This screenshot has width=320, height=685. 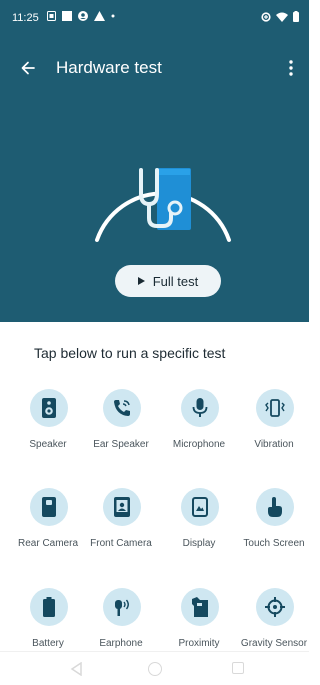 I want to click on microphone-icon, so click(x=200, y=407).